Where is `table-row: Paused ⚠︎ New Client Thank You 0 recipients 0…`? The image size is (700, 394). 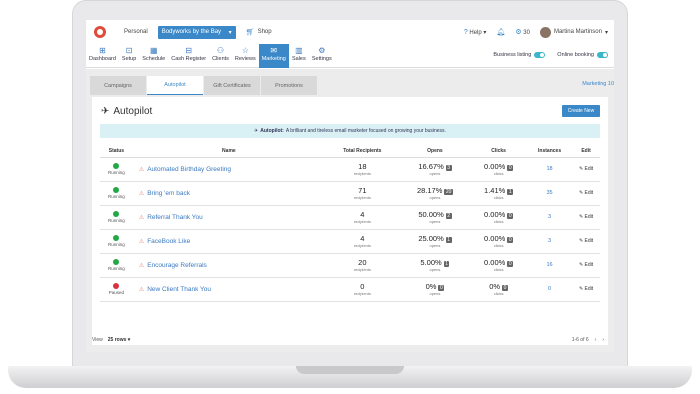 table-row: Paused ⚠︎ New Client Thank You 0 recipients 0… is located at coordinates (350, 289).